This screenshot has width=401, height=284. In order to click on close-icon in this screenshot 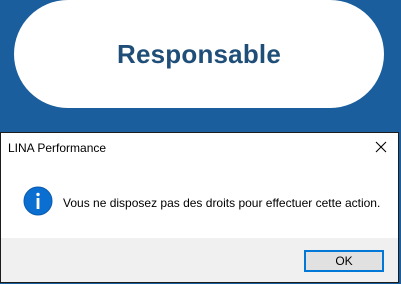, I will do `click(381, 147)`.